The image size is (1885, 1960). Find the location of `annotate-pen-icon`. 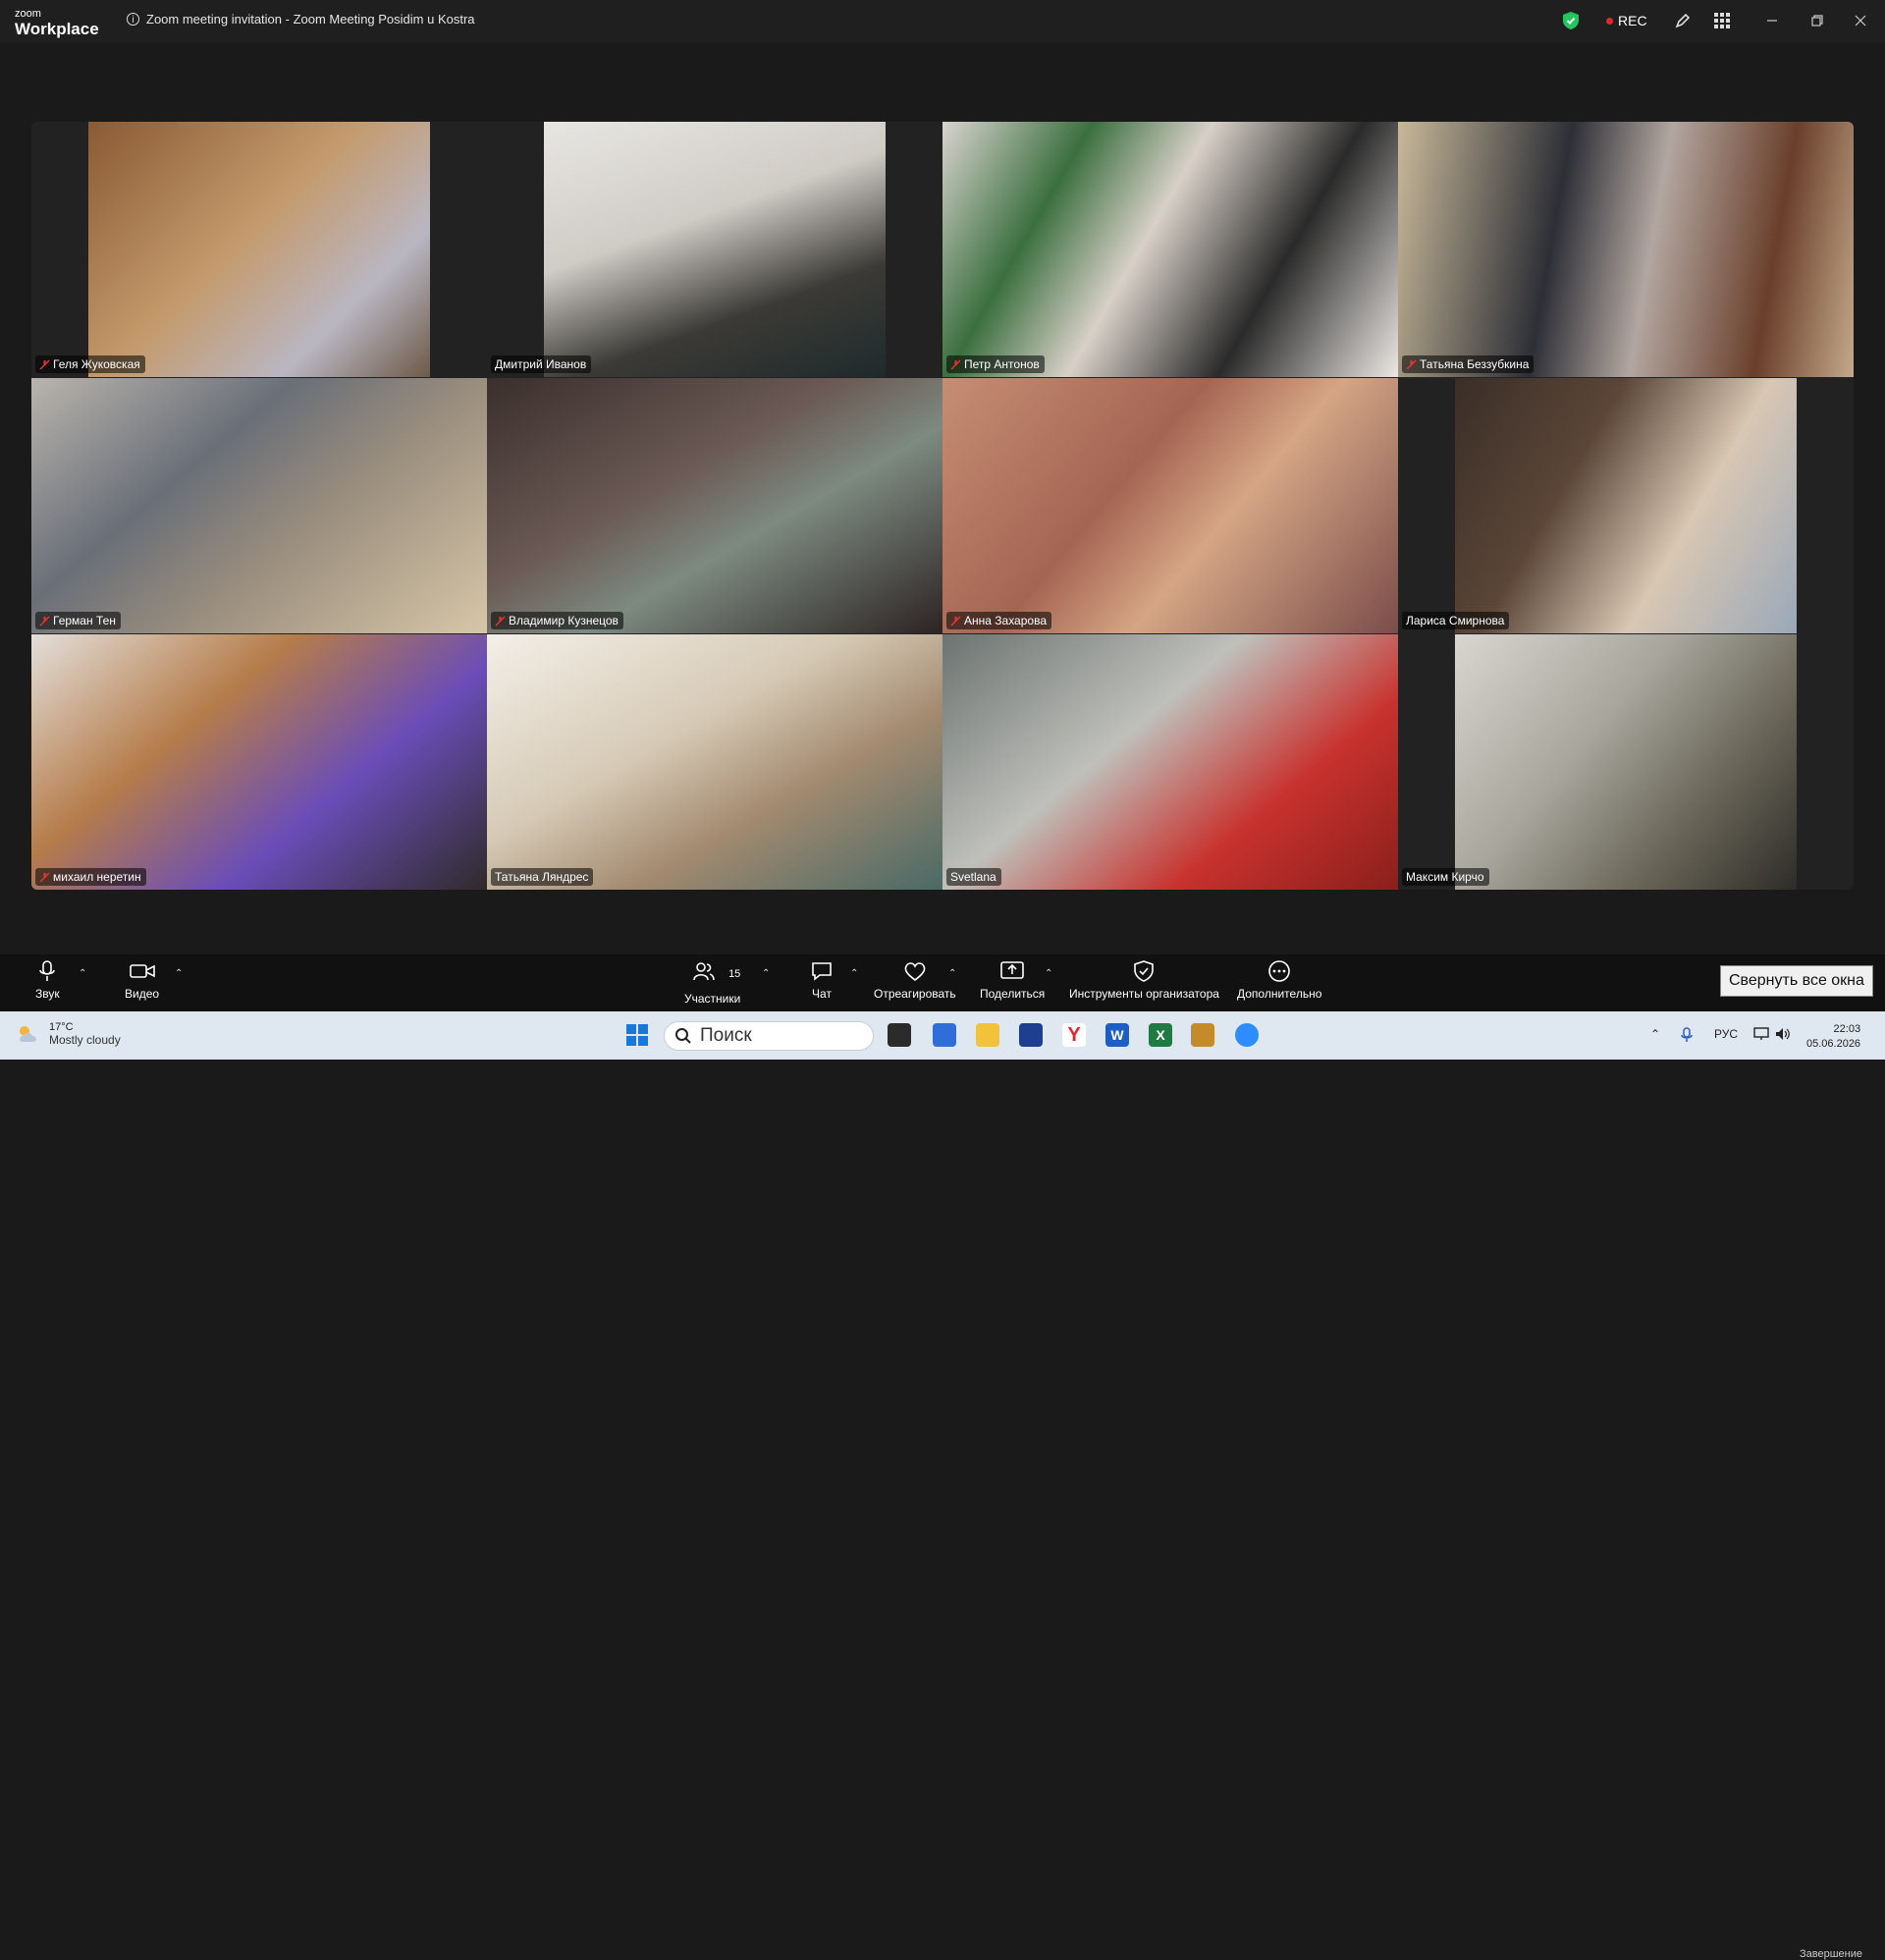

annotate-pen-icon is located at coordinates (1683, 20).